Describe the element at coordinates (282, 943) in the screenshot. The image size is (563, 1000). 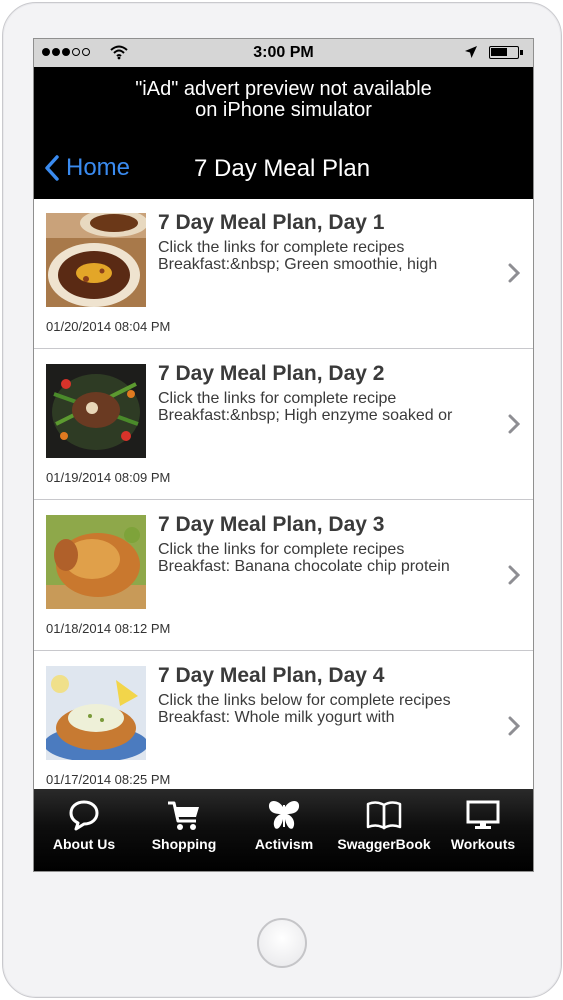
I see `home-button` at that location.